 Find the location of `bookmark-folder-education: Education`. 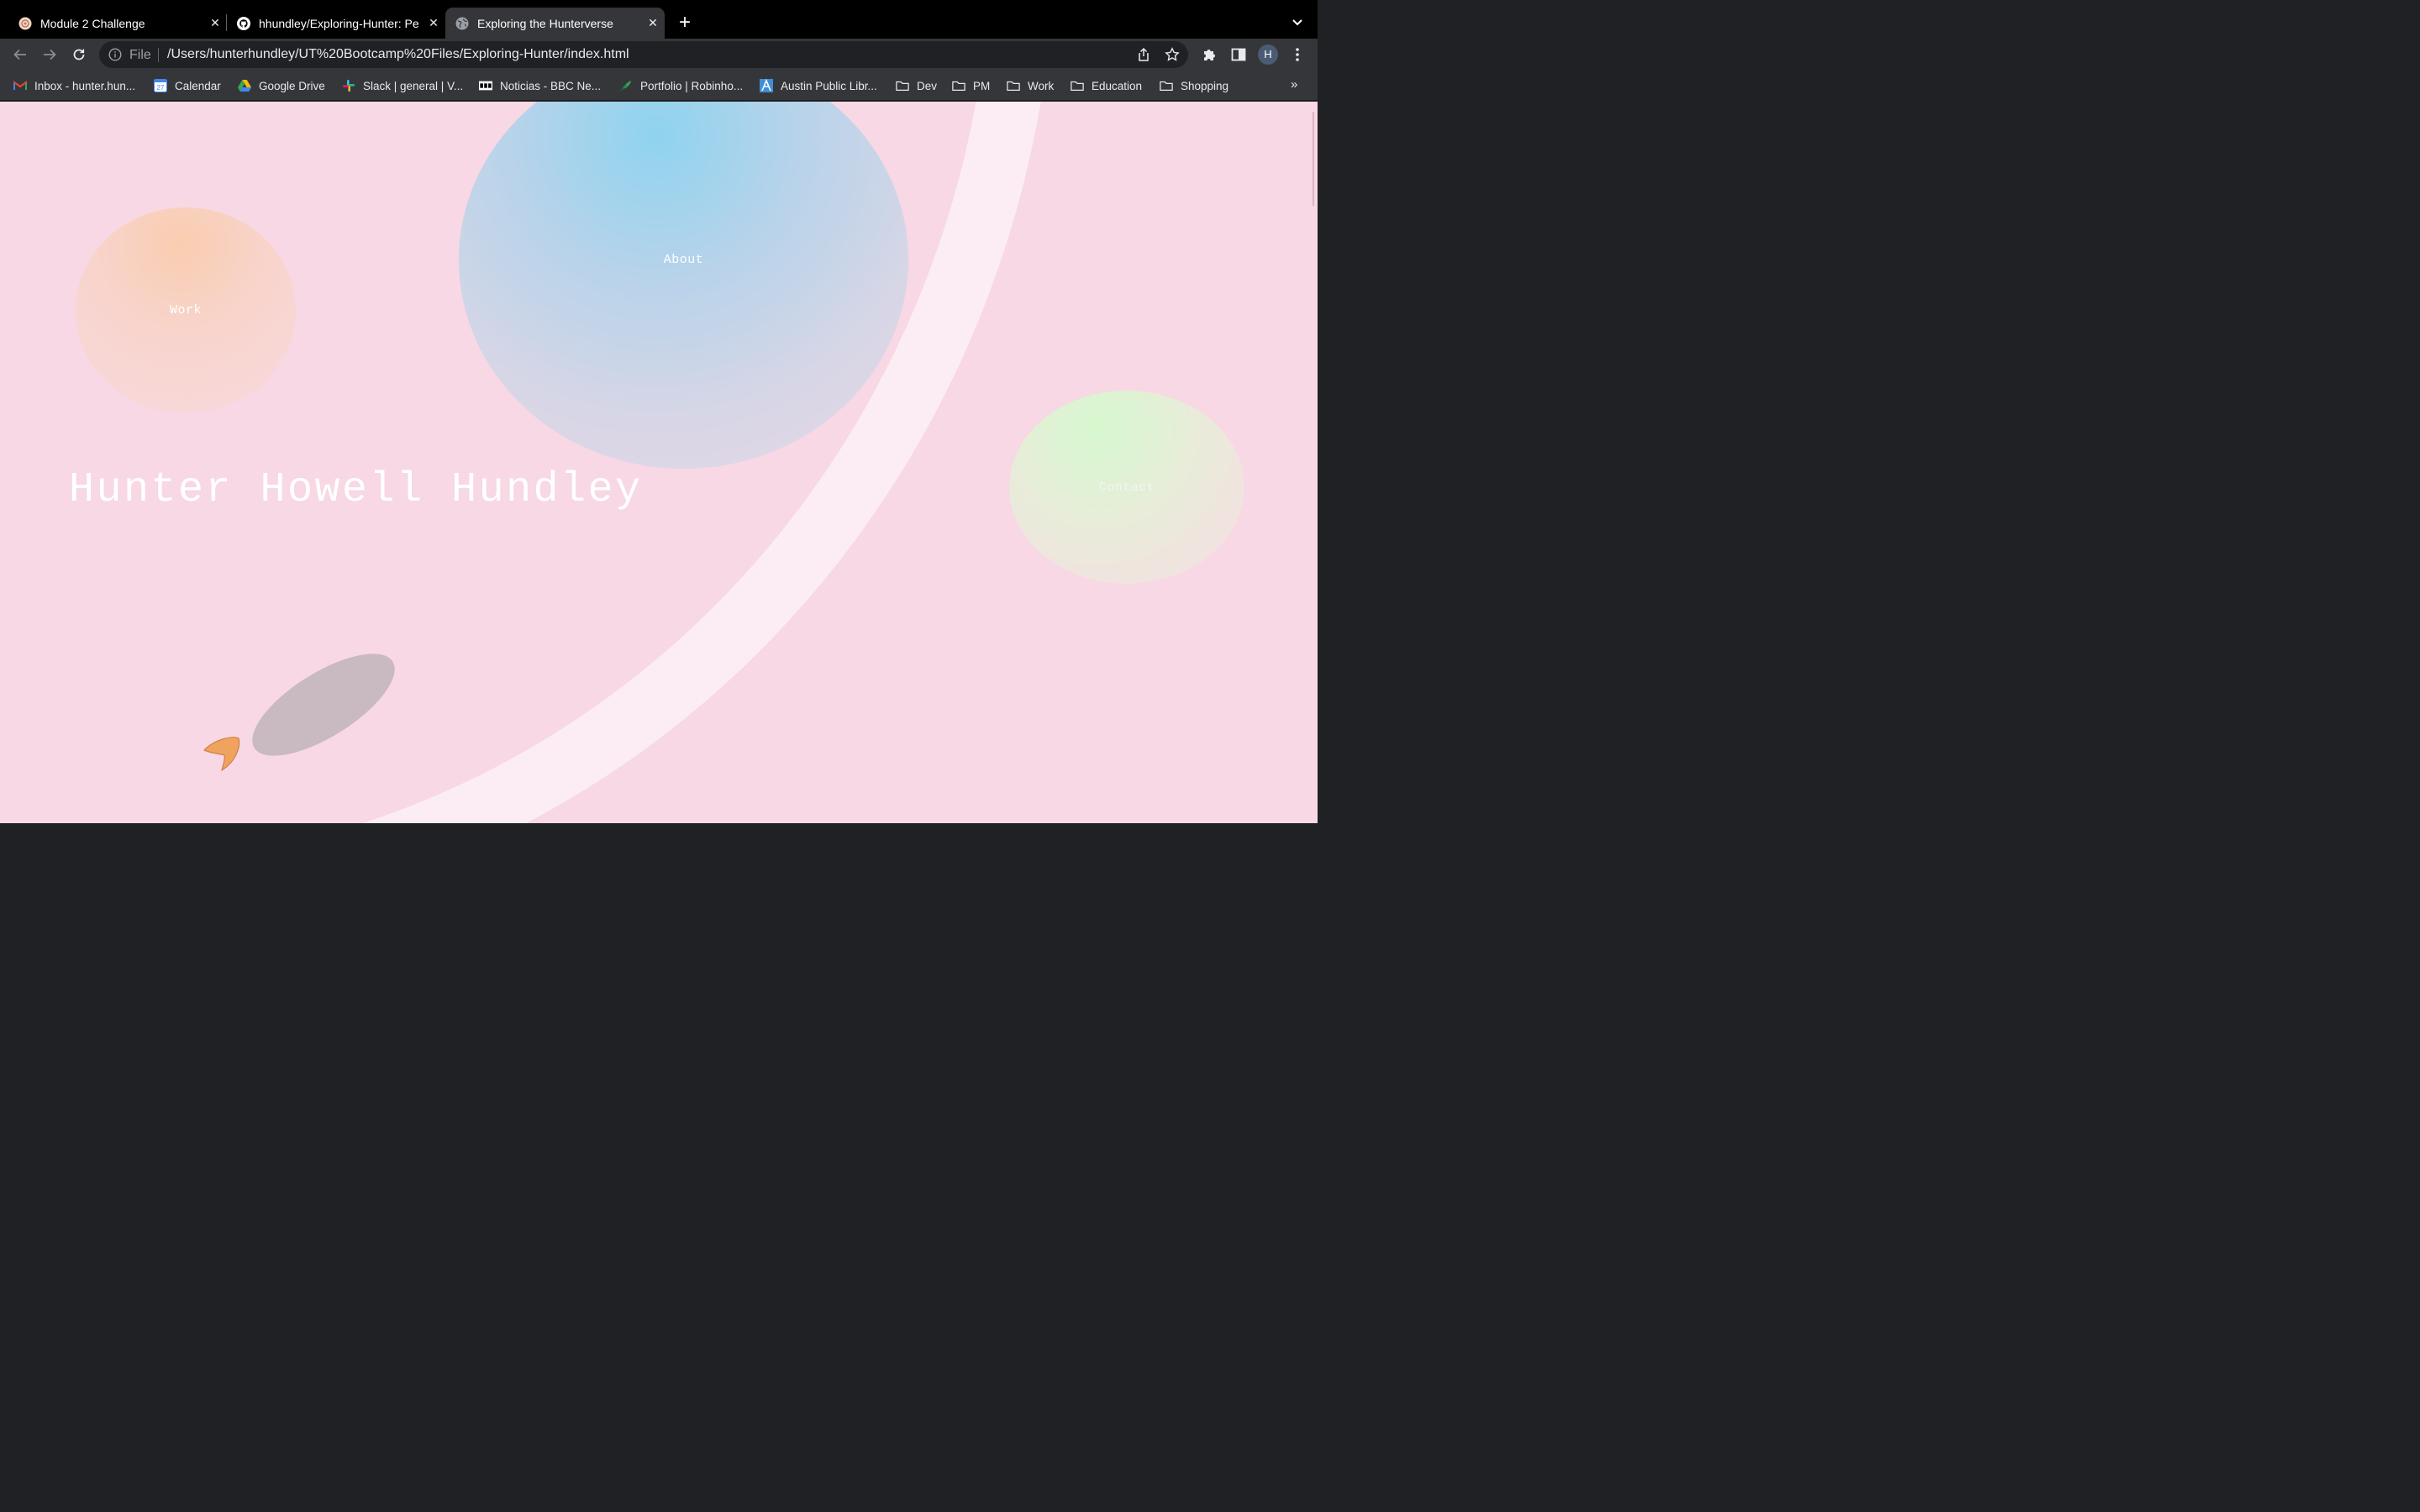

bookmark-folder-education: Education is located at coordinates (1106, 85).